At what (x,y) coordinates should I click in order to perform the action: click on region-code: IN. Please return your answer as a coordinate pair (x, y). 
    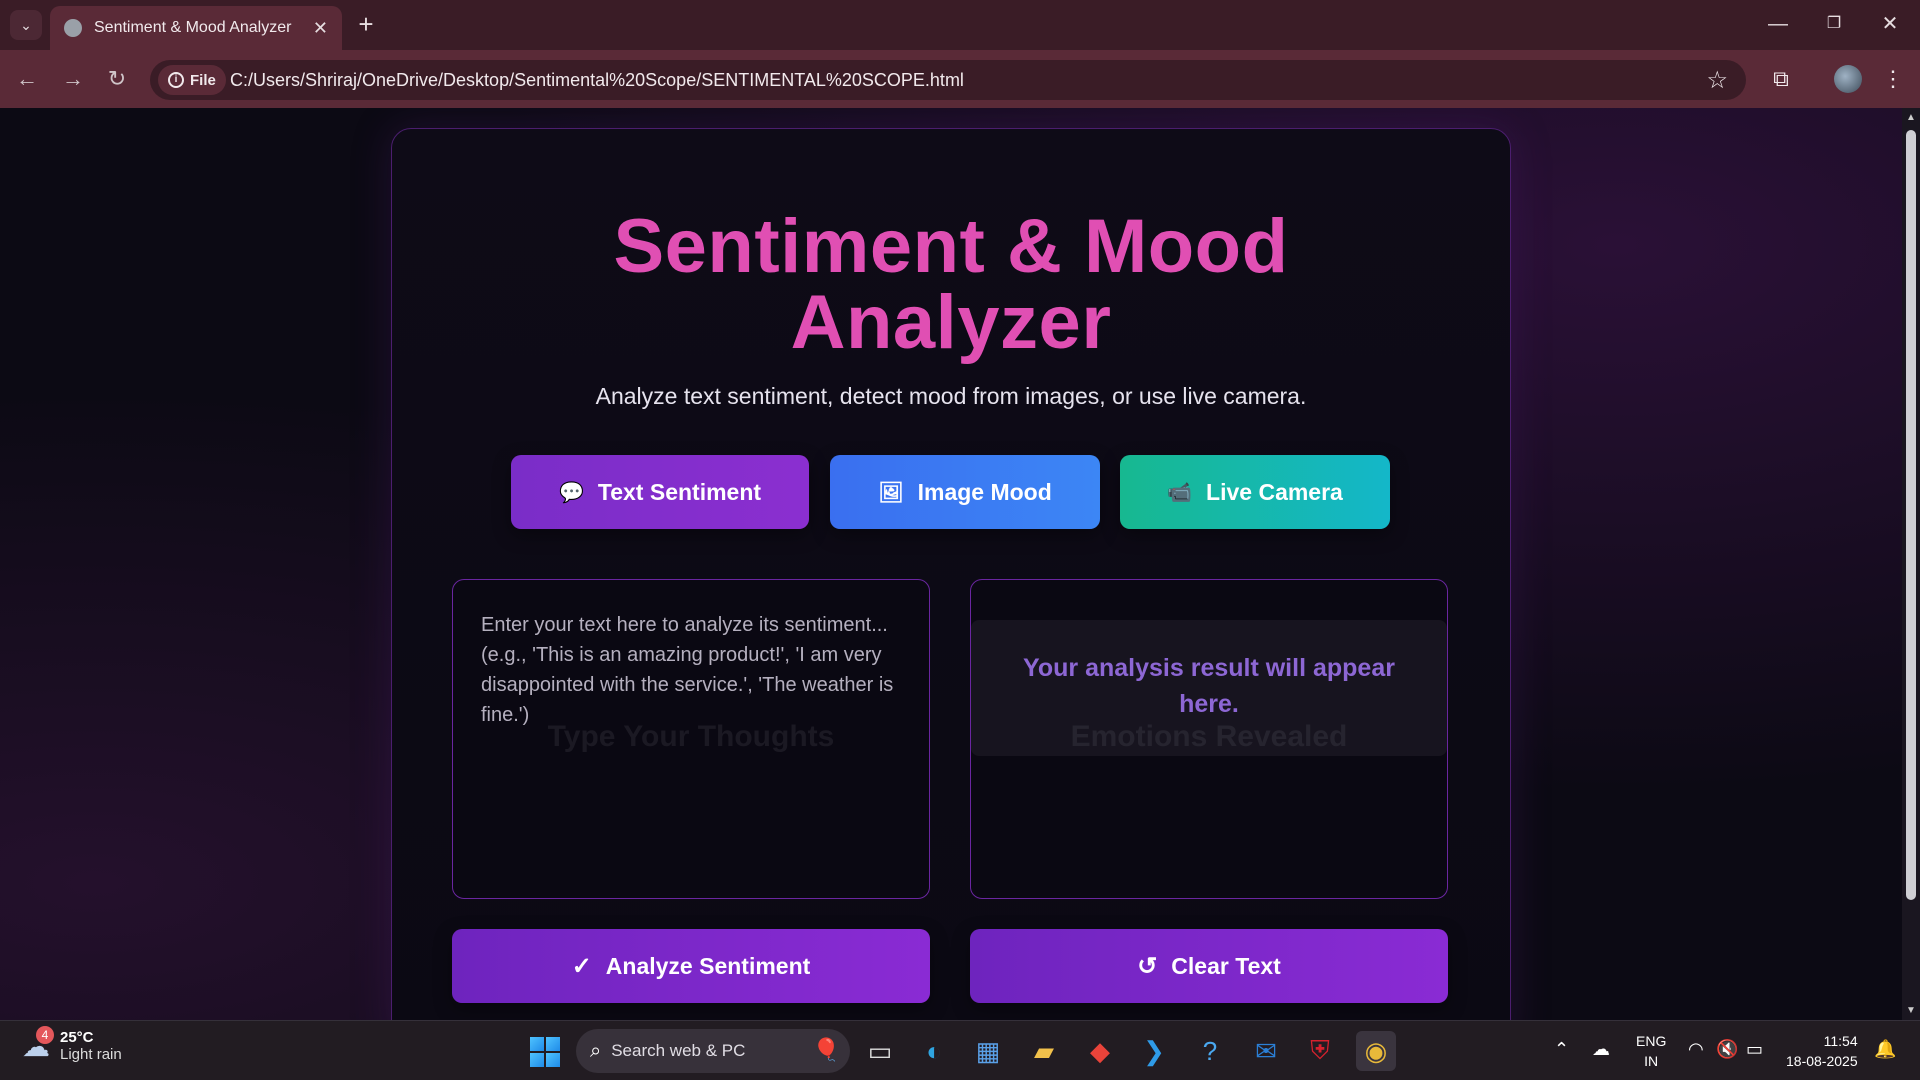
    Looking at the image, I should click on (1651, 1061).